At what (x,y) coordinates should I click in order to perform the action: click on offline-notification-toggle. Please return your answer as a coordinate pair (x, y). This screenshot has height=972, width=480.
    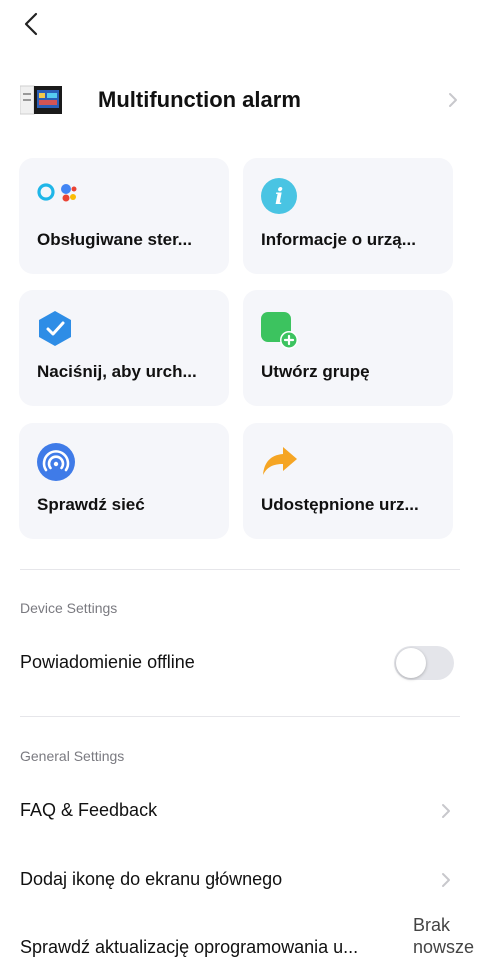
    Looking at the image, I should click on (424, 663).